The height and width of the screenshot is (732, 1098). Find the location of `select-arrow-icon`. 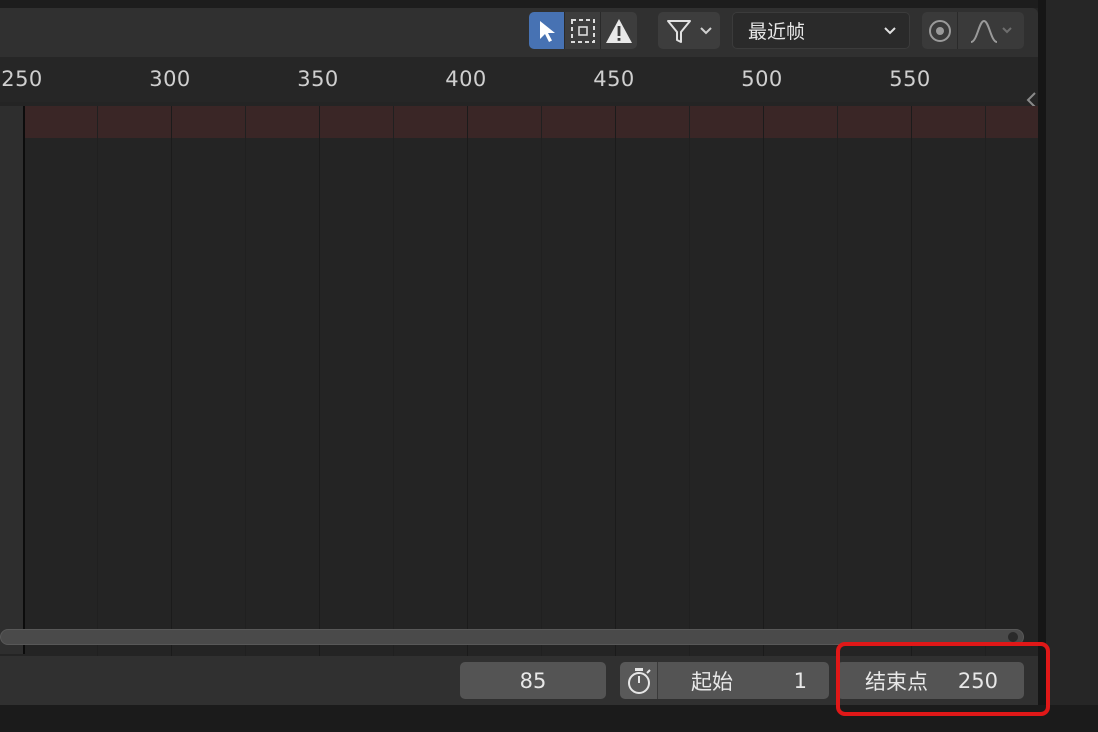

select-arrow-icon is located at coordinates (547, 31).